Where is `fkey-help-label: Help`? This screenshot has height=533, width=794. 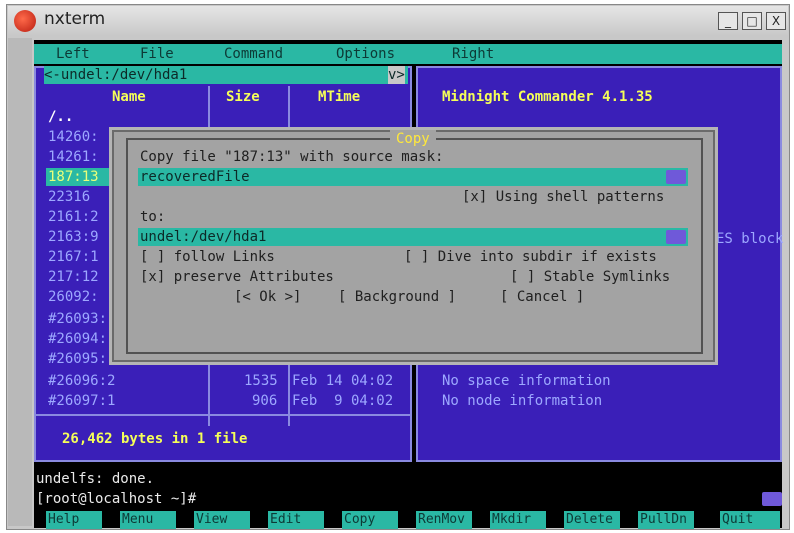
fkey-help-label: Help is located at coordinates (63, 520).